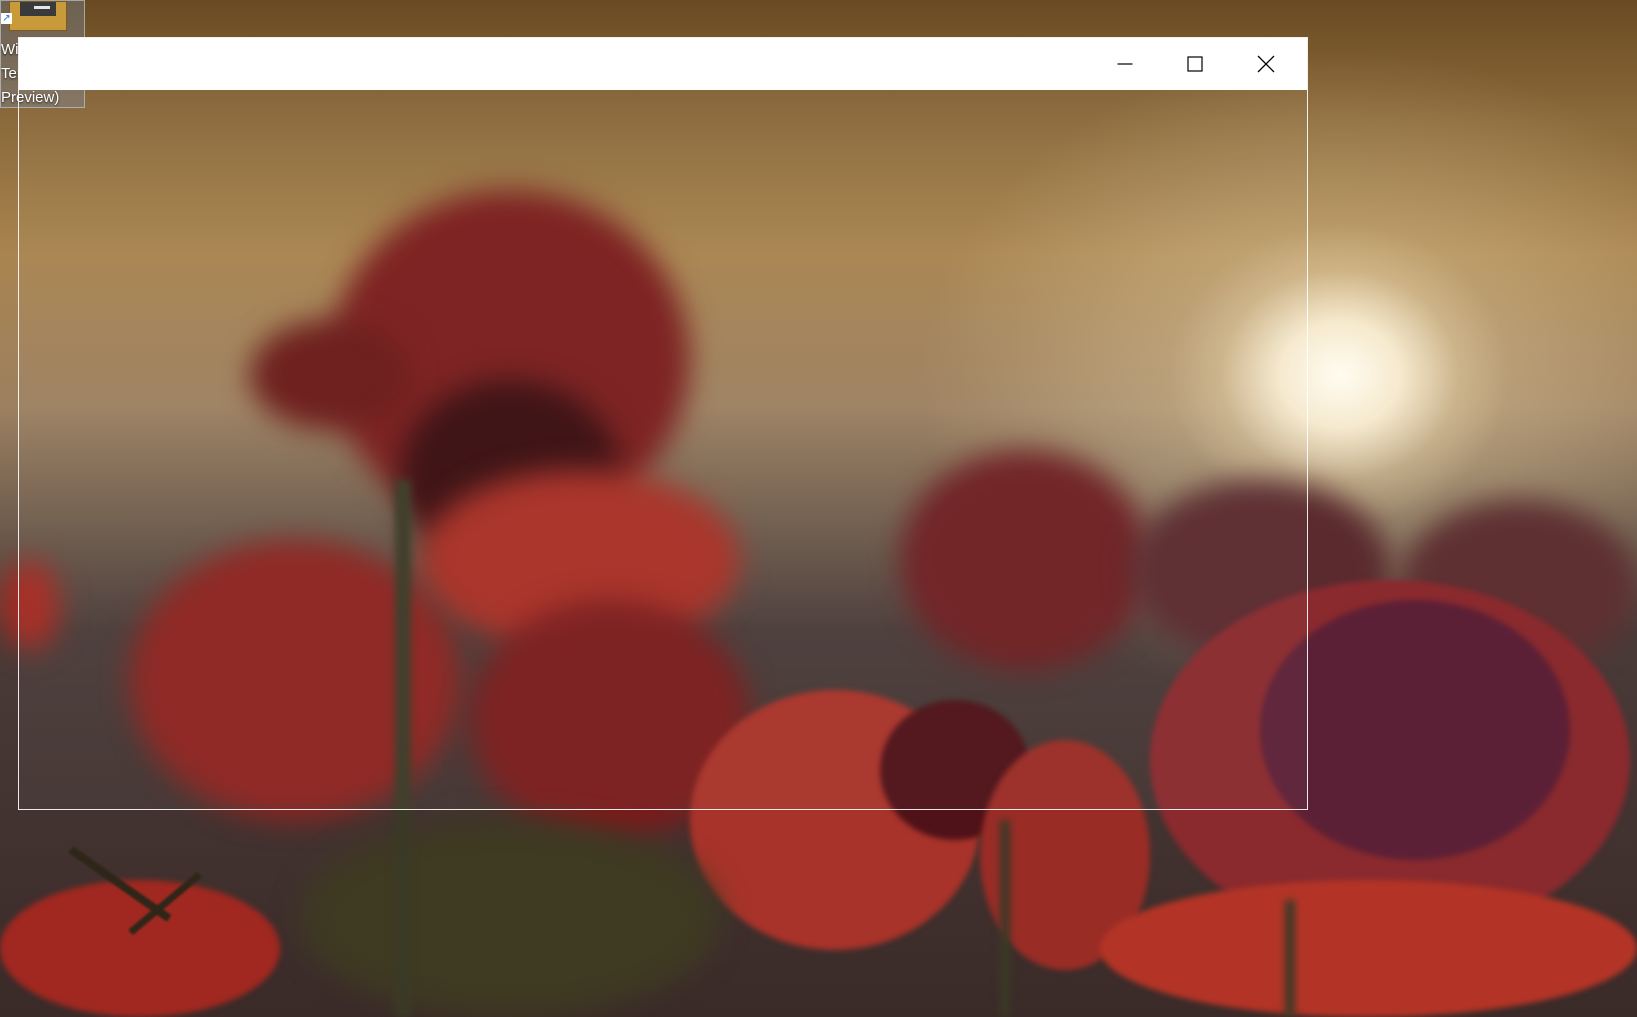  I want to click on maximize-button, so click(1195, 64).